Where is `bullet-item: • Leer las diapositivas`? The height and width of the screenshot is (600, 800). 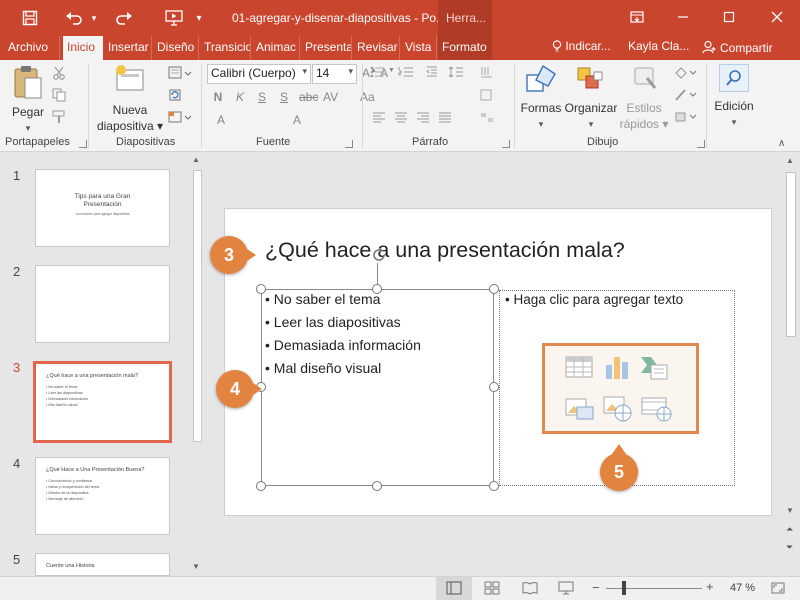 bullet-item: • Leer las diapositivas is located at coordinates (333, 322).